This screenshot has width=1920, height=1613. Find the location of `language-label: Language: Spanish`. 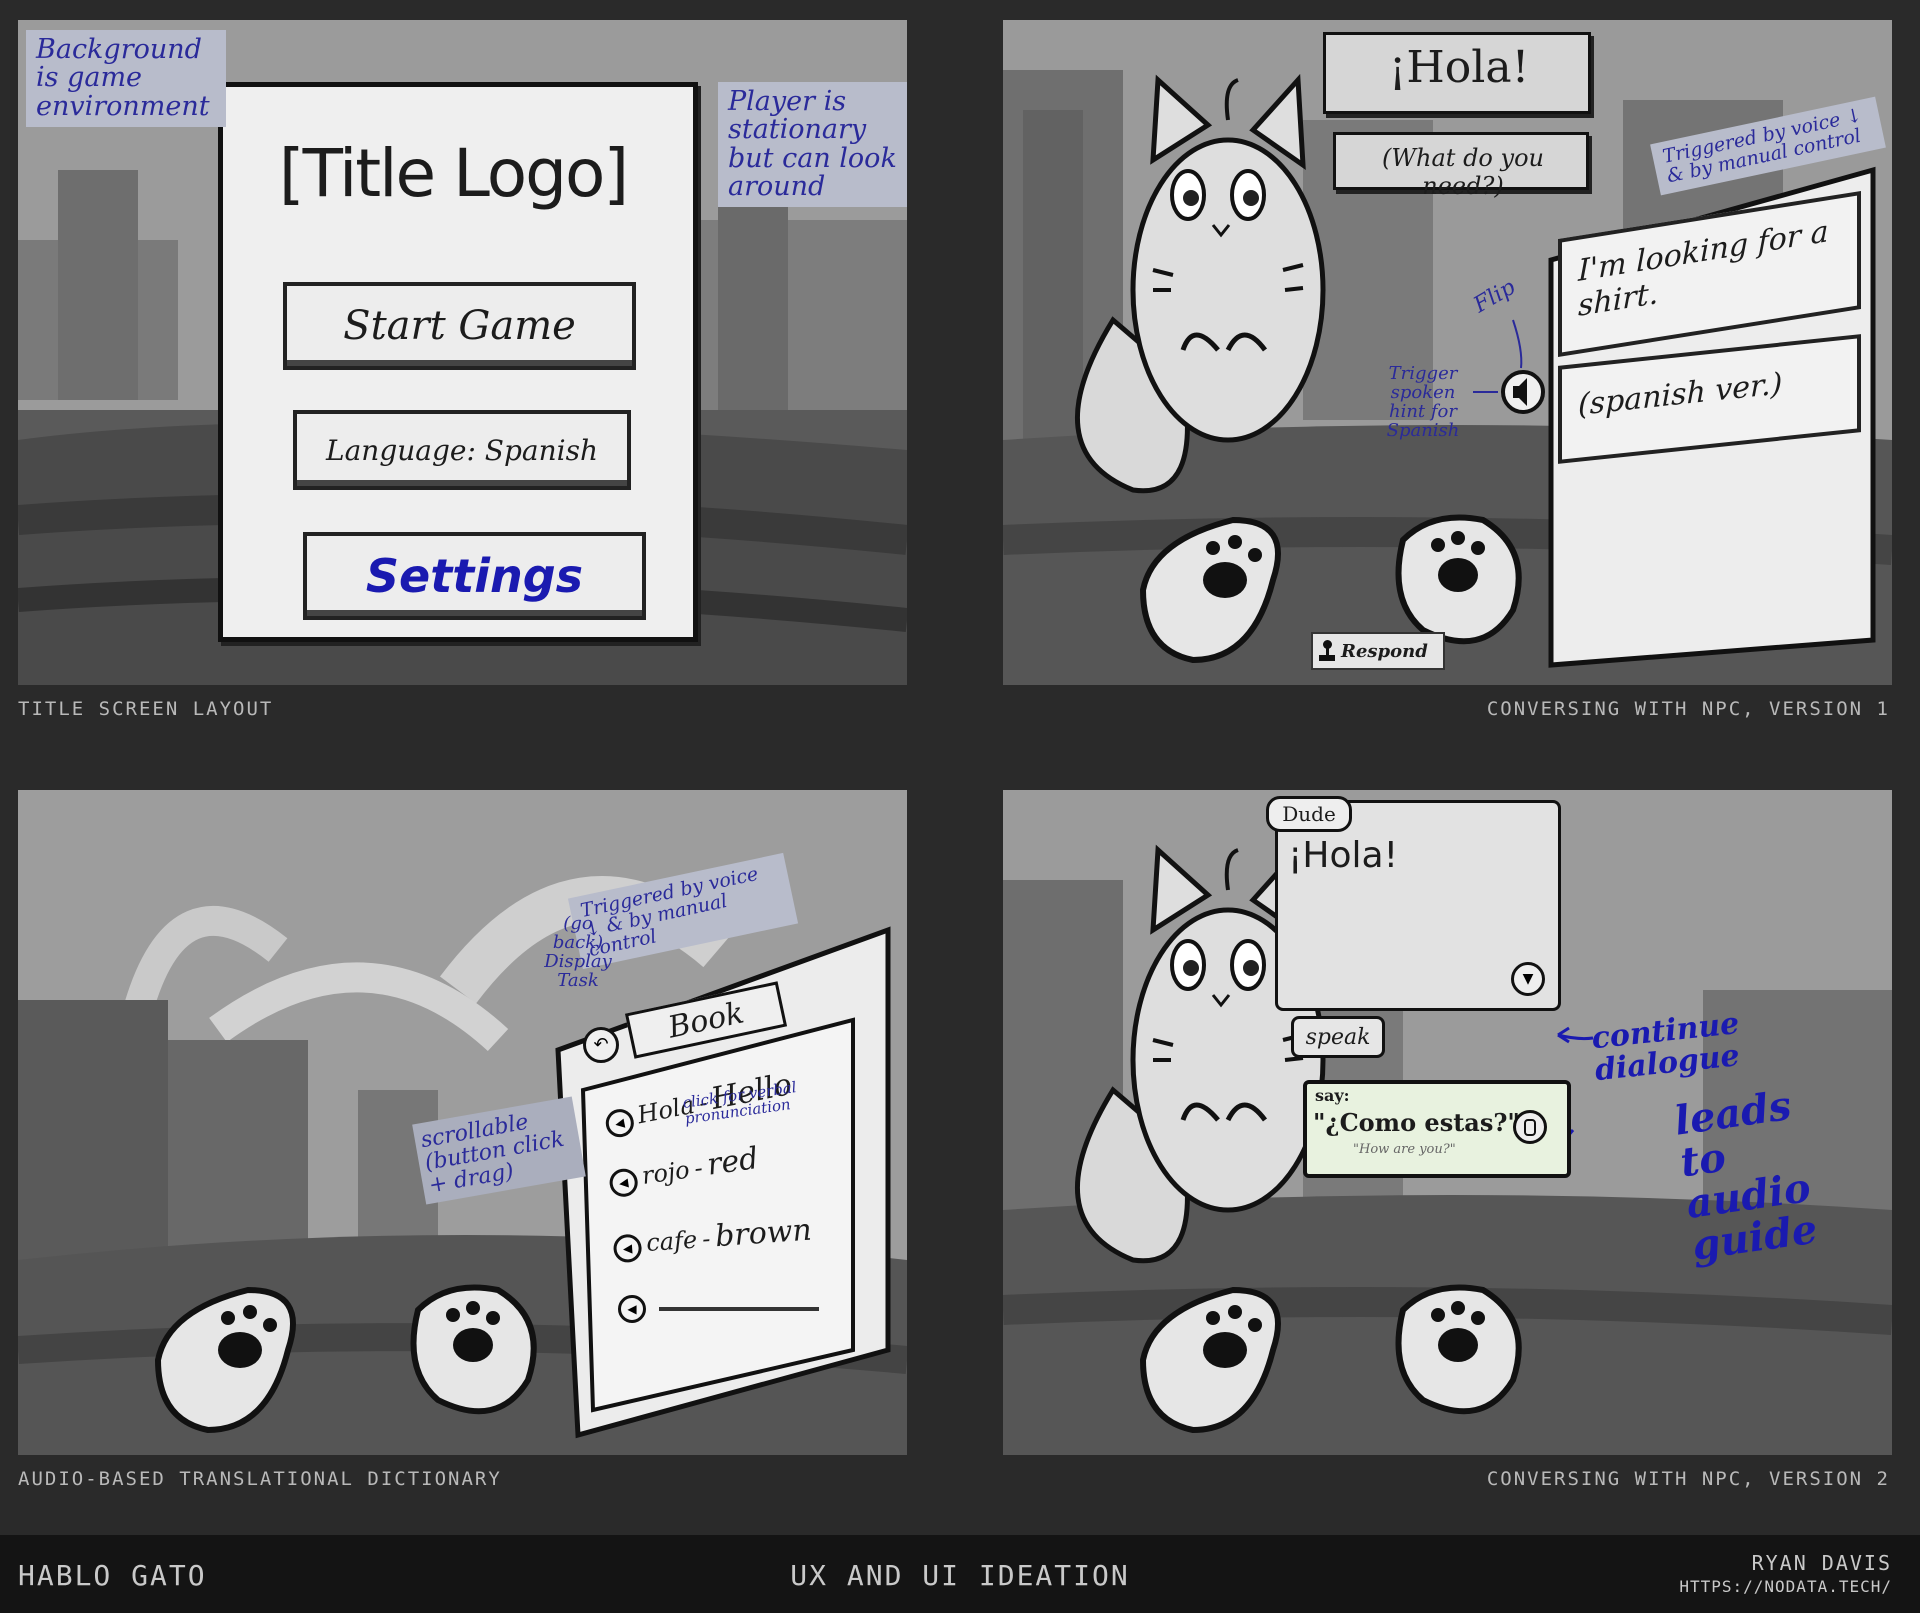

language-label: Language: Spanish is located at coordinates (462, 450).